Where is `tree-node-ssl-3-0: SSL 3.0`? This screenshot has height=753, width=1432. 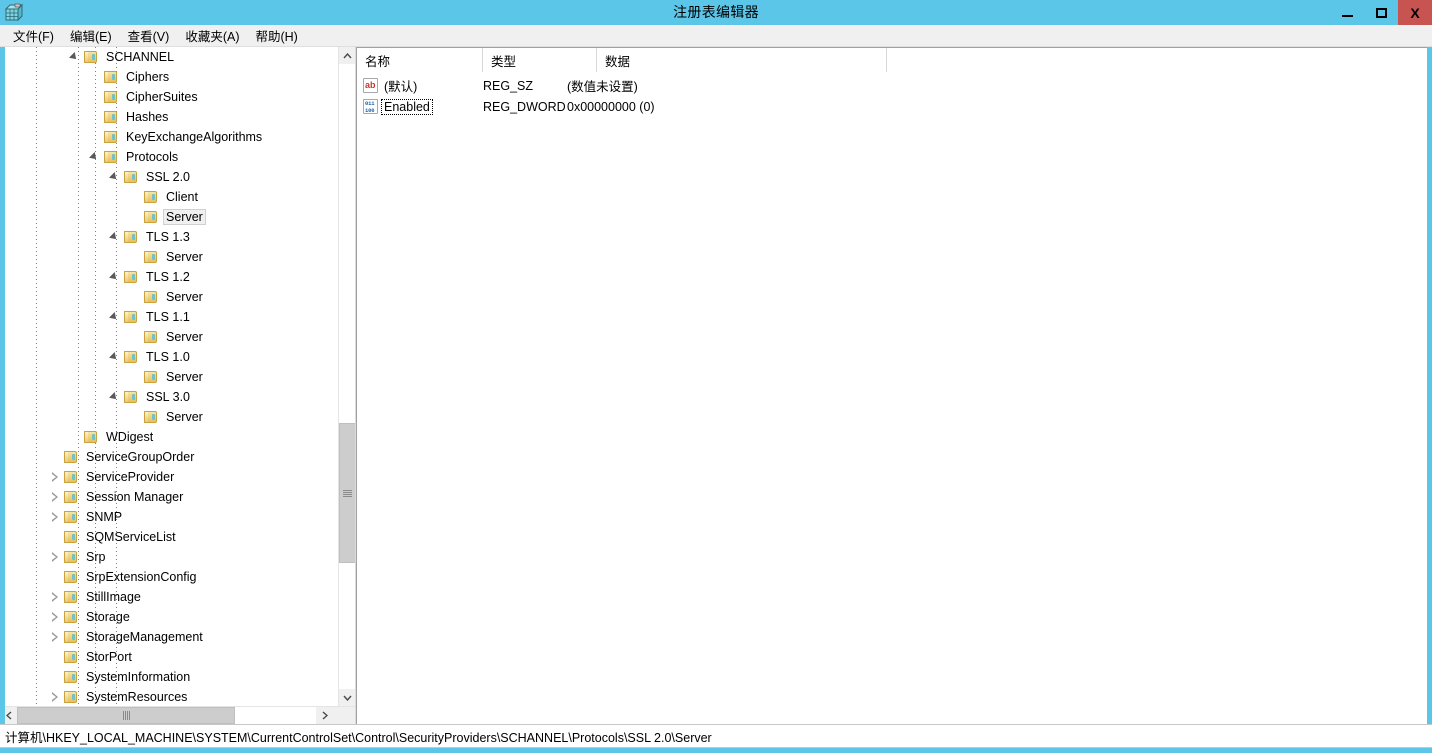 tree-node-ssl-3-0: SSL 3.0 is located at coordinates (177, 397).